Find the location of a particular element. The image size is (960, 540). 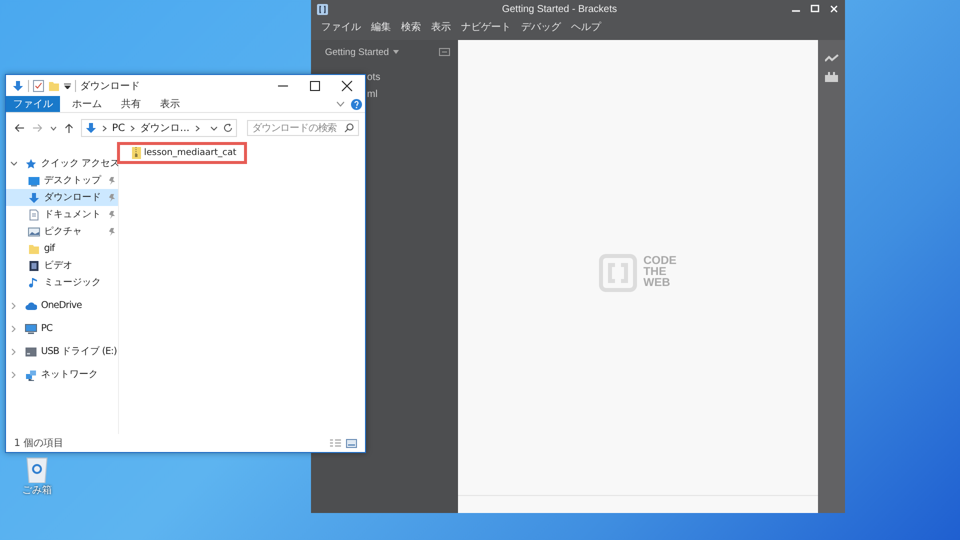

status-text: 1 個の項目 is located at coordinates (39, 443).